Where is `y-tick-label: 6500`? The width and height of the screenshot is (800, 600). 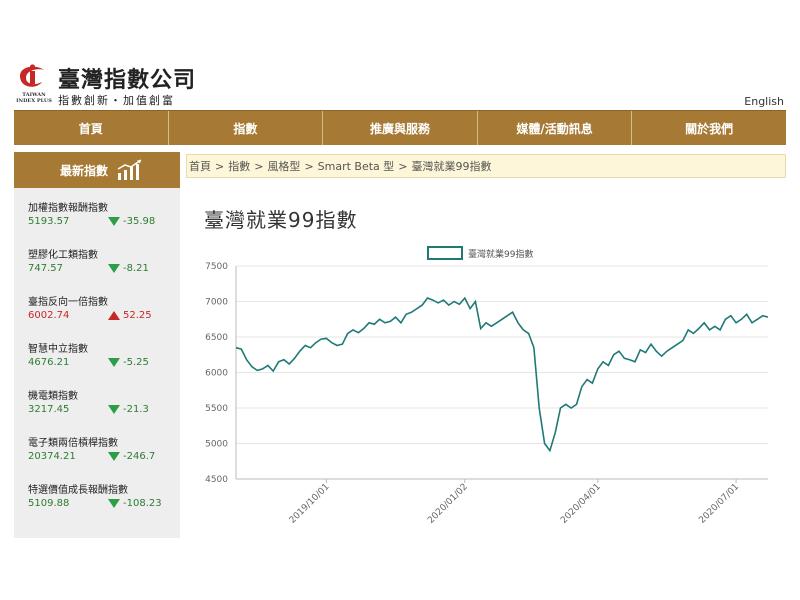 y-tick-label: 6500 is located at coordinates (216, 338).